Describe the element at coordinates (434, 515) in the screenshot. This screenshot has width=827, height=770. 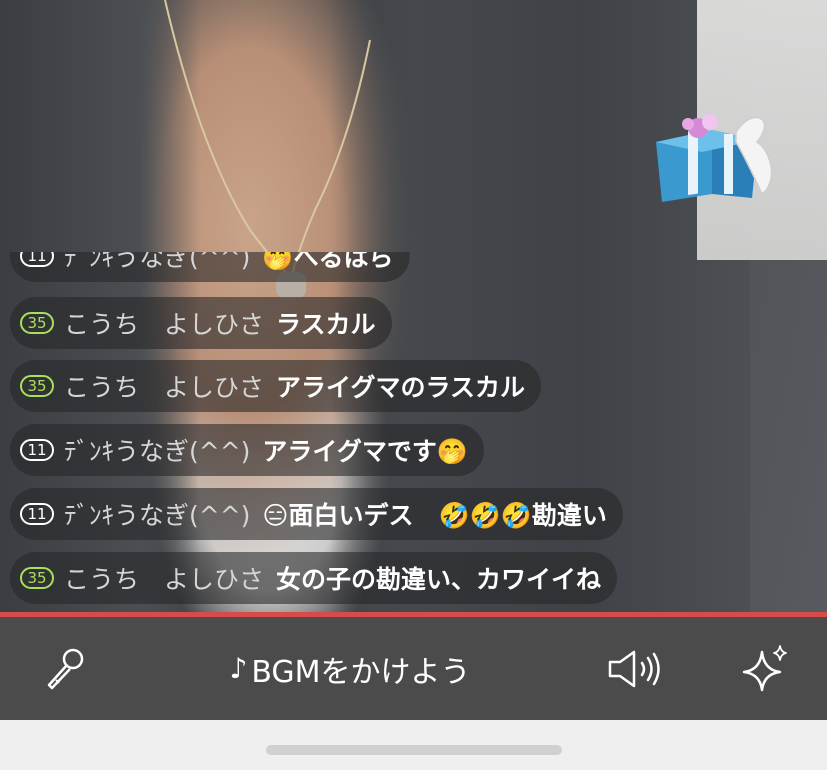
I see `chat-text: 😑面白いデス 🤣🤣🤣勘違い` at that location.